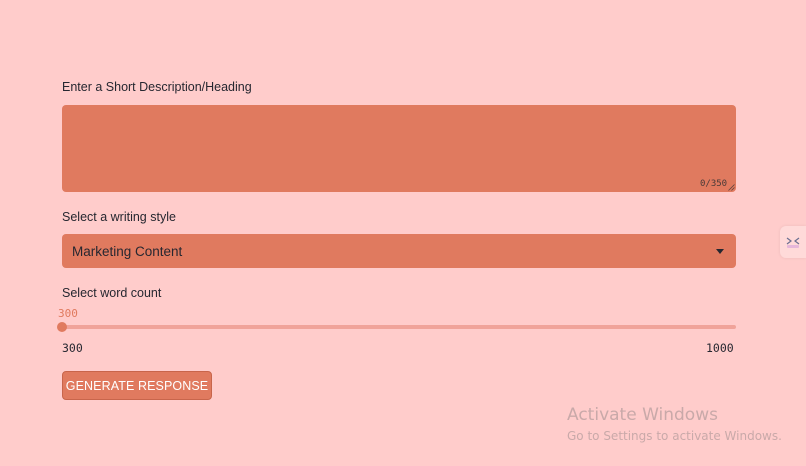  What do you see at coordinates (119, 217) in the screenshot?
I see `writing-style-label: Select a writing style` at bounding box center [119, 217].